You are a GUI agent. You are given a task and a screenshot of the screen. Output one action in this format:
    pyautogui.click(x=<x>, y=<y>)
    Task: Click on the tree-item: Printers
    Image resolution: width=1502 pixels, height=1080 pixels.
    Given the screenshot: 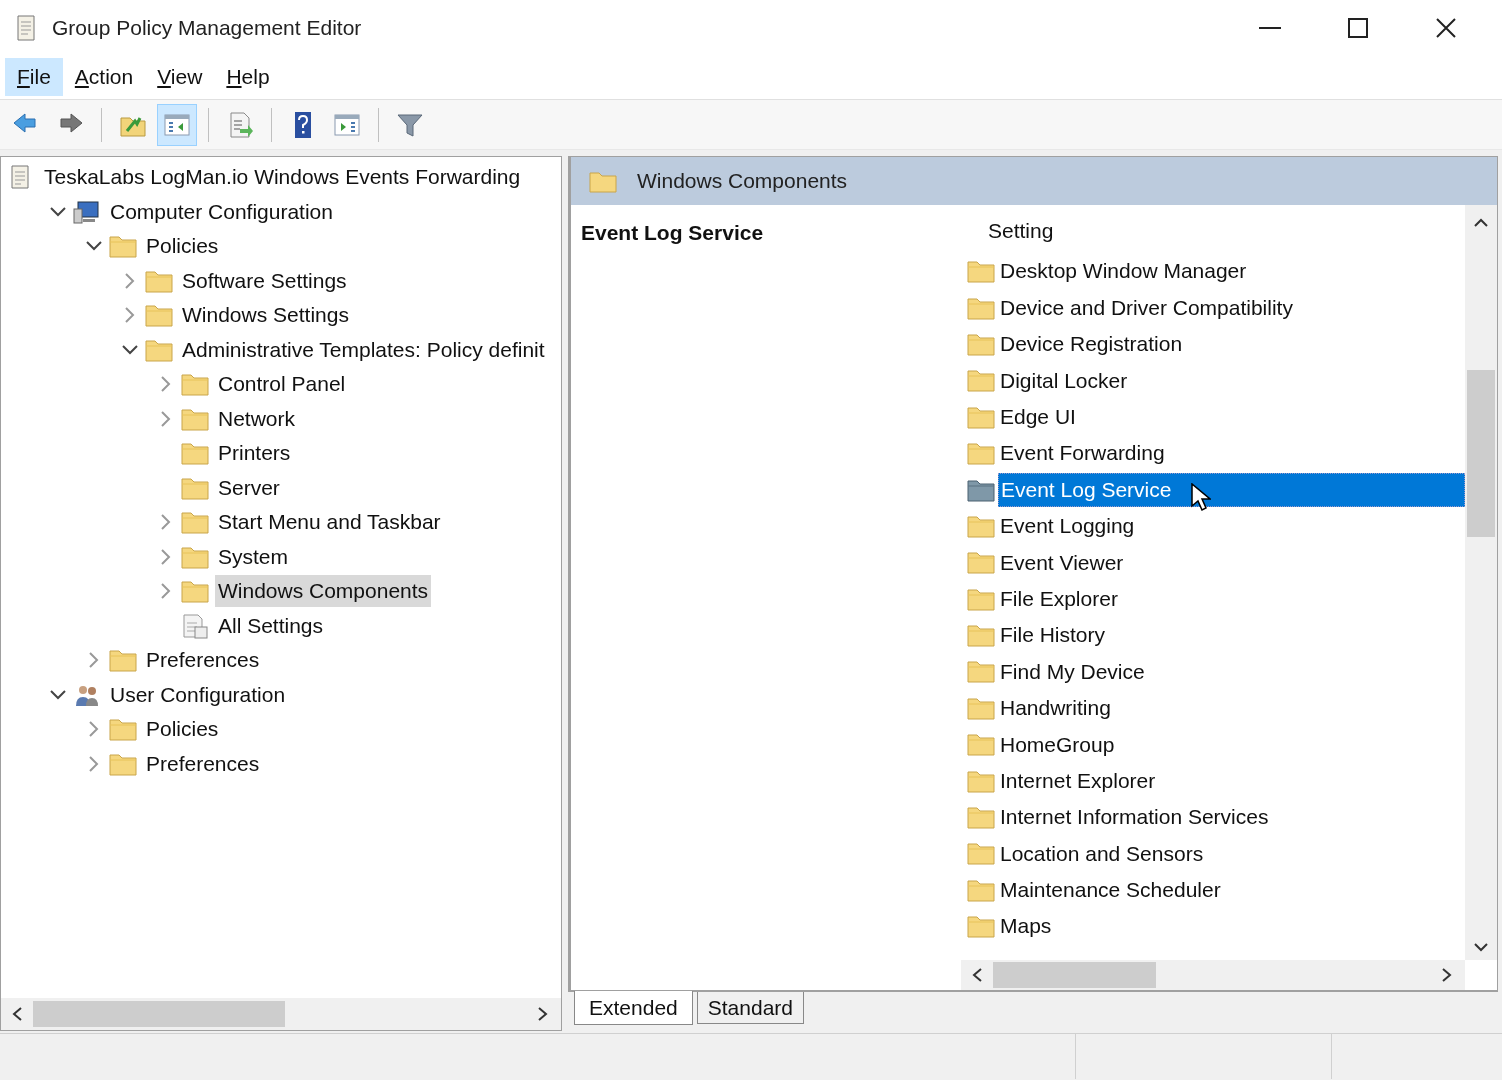 What is the action you would take?
    pyautogui.click(x=254, y=453)
    